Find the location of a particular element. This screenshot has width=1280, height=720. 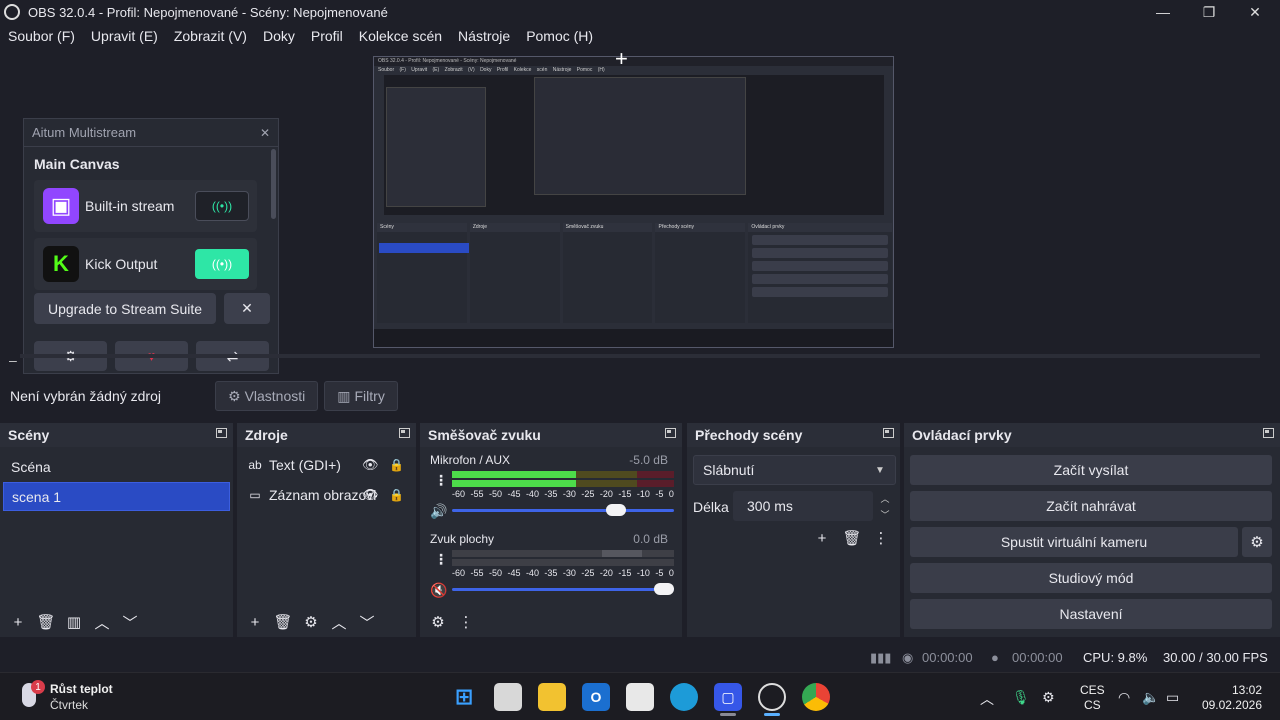

source-item: ▭ Záznam obrazovky 👁 🔒 is located at coordinates (326, 495).